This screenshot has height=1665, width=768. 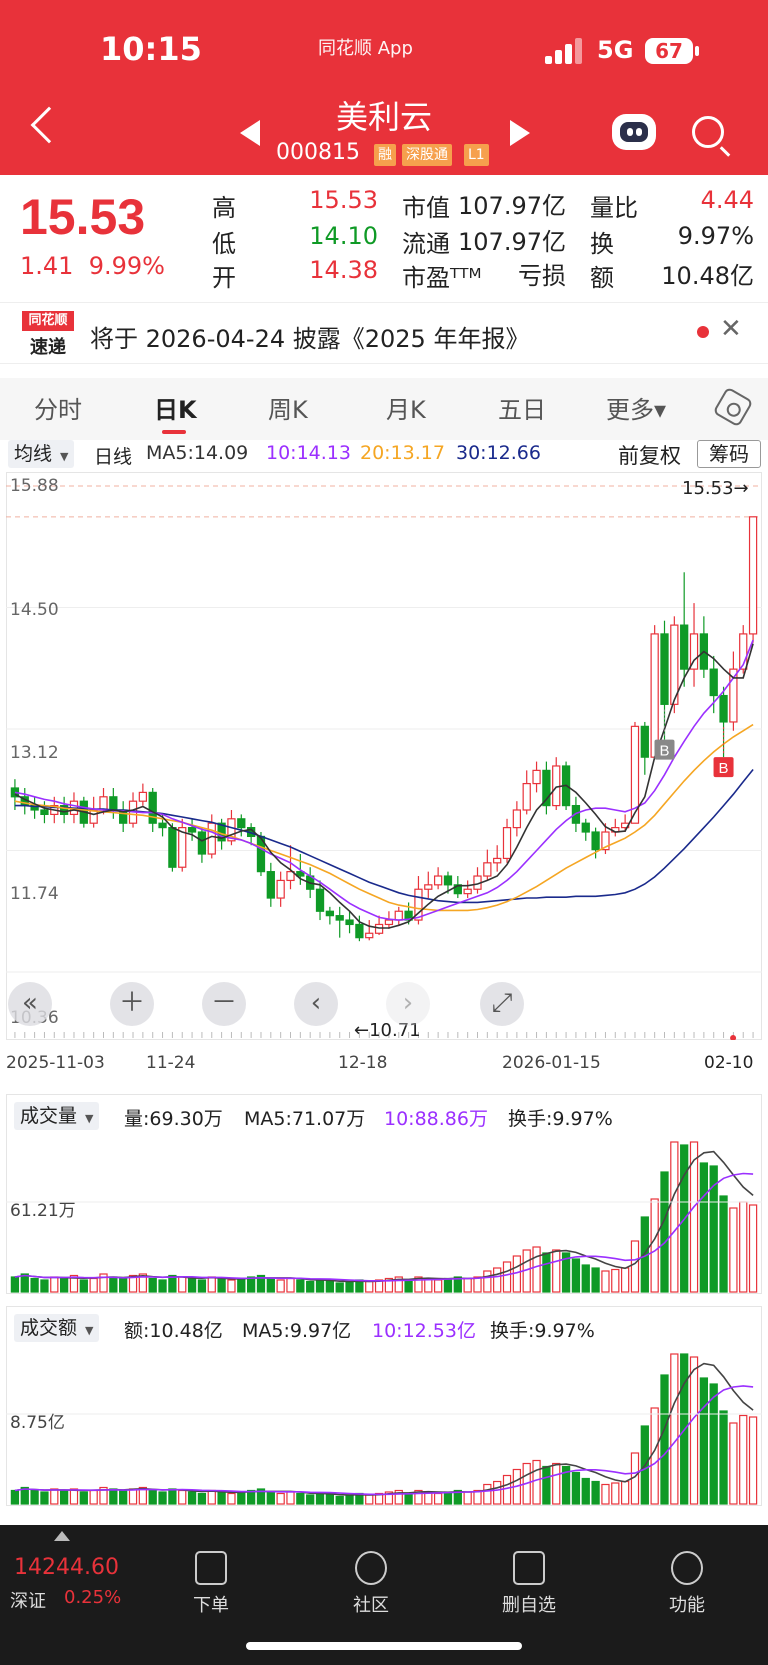 What do you see at coordinates (615, 50) in the screenshot?
I see `network-type: 5G` at bounding box center [615, 50].